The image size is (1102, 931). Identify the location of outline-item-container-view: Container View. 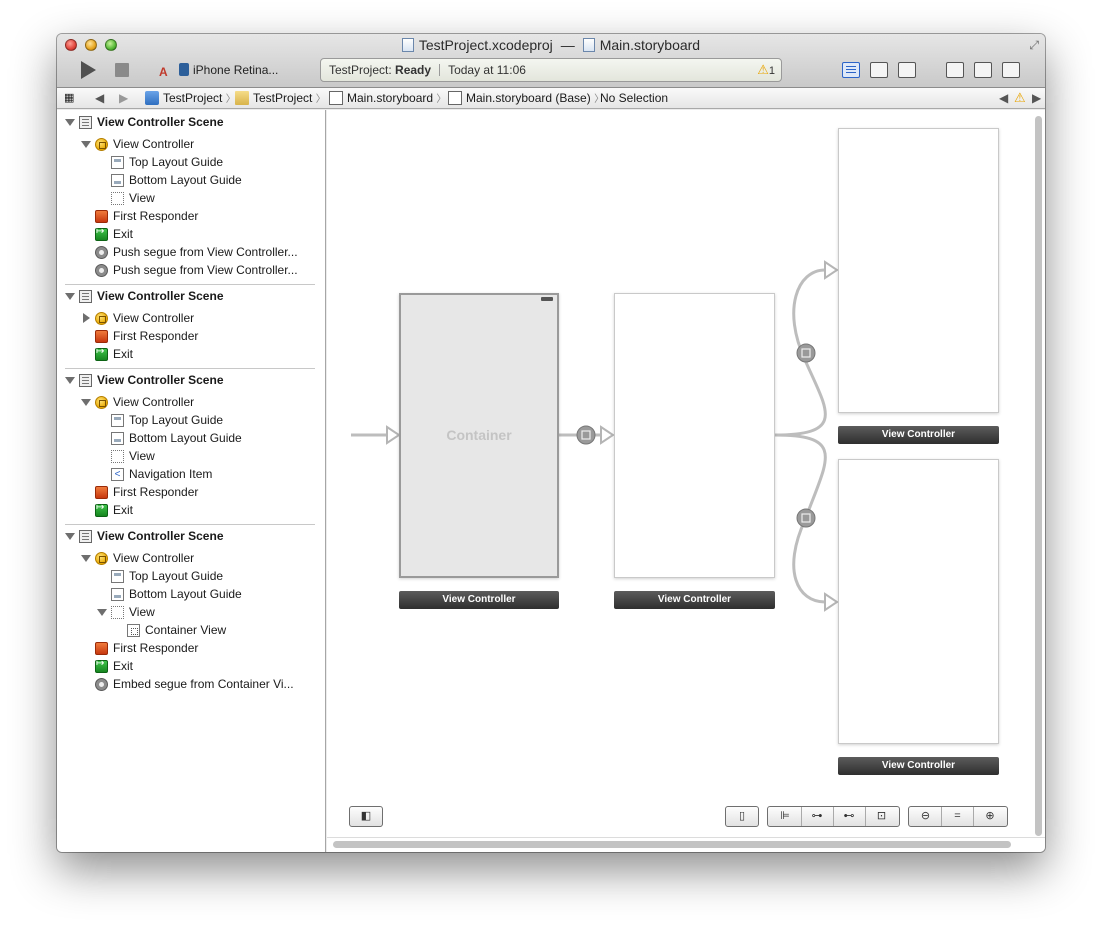
(185, 630).